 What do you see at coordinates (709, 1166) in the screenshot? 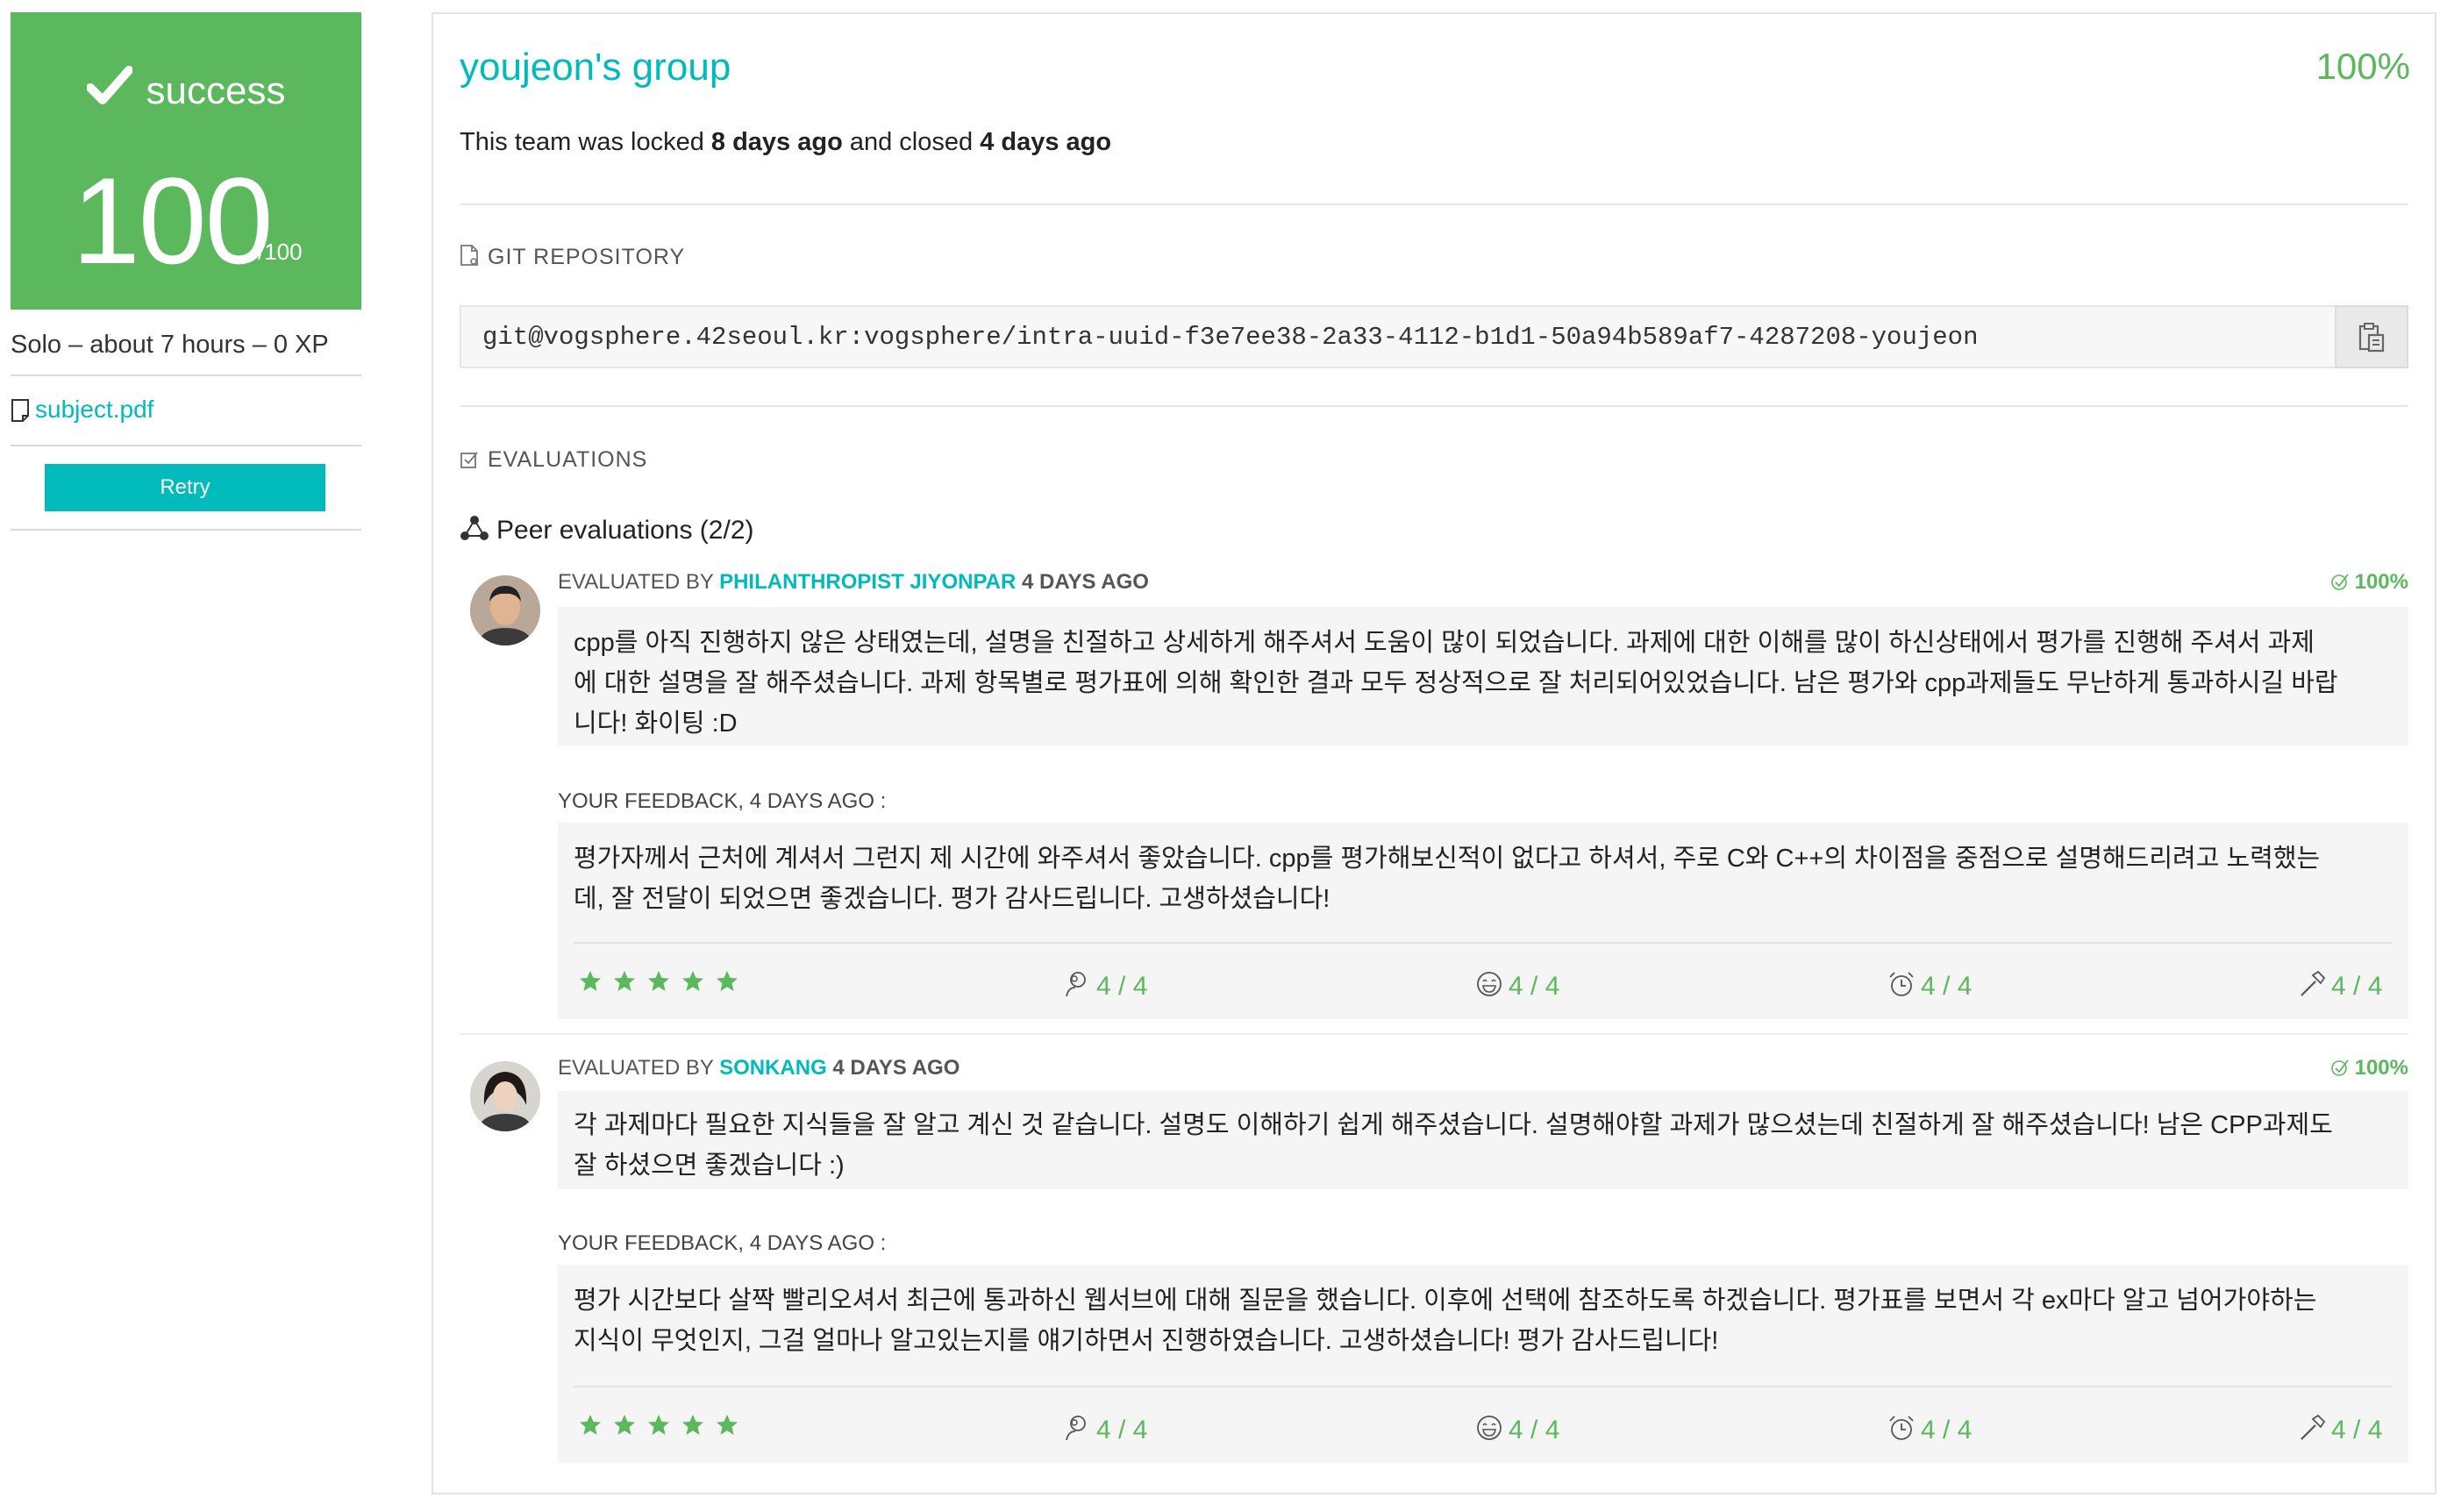
I see `comment-line: 잘 하셨으면 좋겠습니다 :)` at bounding box center [709, 1166].